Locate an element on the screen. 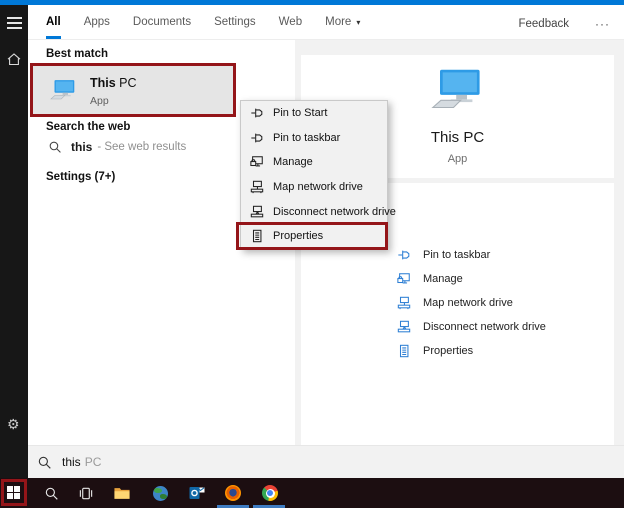  best-match-subtitle: App is located at coordinates (99, 100).